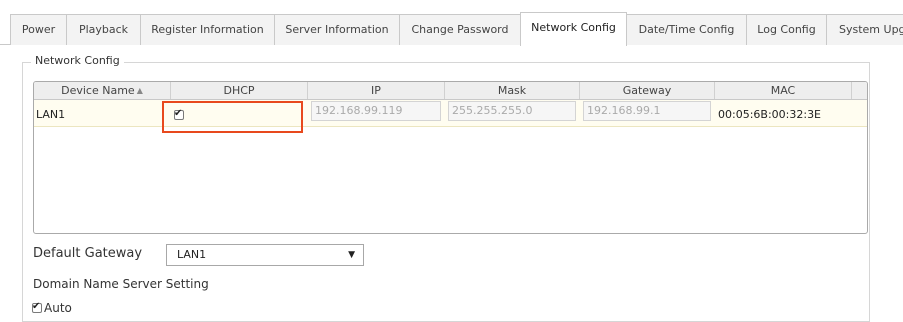  What do you see at coordinates (573, 29) in the screenshot?
I see `tab-network-config: Network Config` at bounding box center [573, 29].